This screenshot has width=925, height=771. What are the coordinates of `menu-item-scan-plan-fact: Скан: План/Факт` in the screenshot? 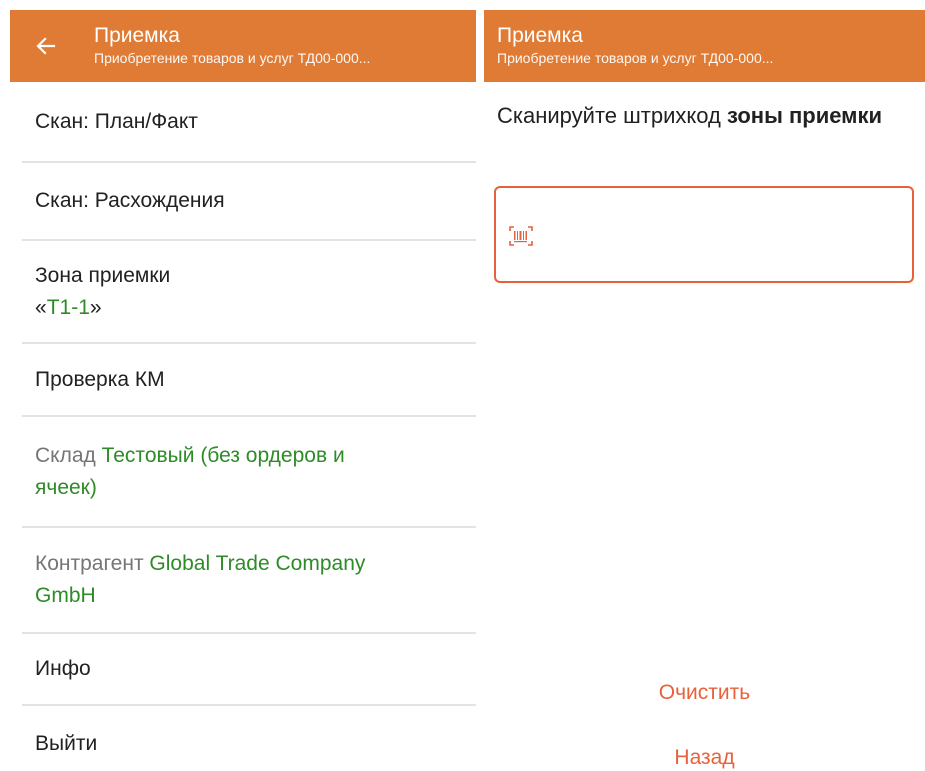 It's located at (249, 122).